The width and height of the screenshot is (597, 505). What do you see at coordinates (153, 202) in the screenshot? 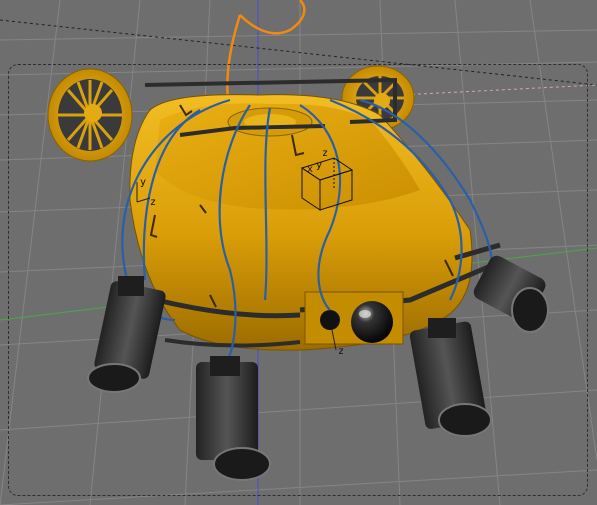
I see `side-gizmo-z-label: z` at bounding box center [153, 202].